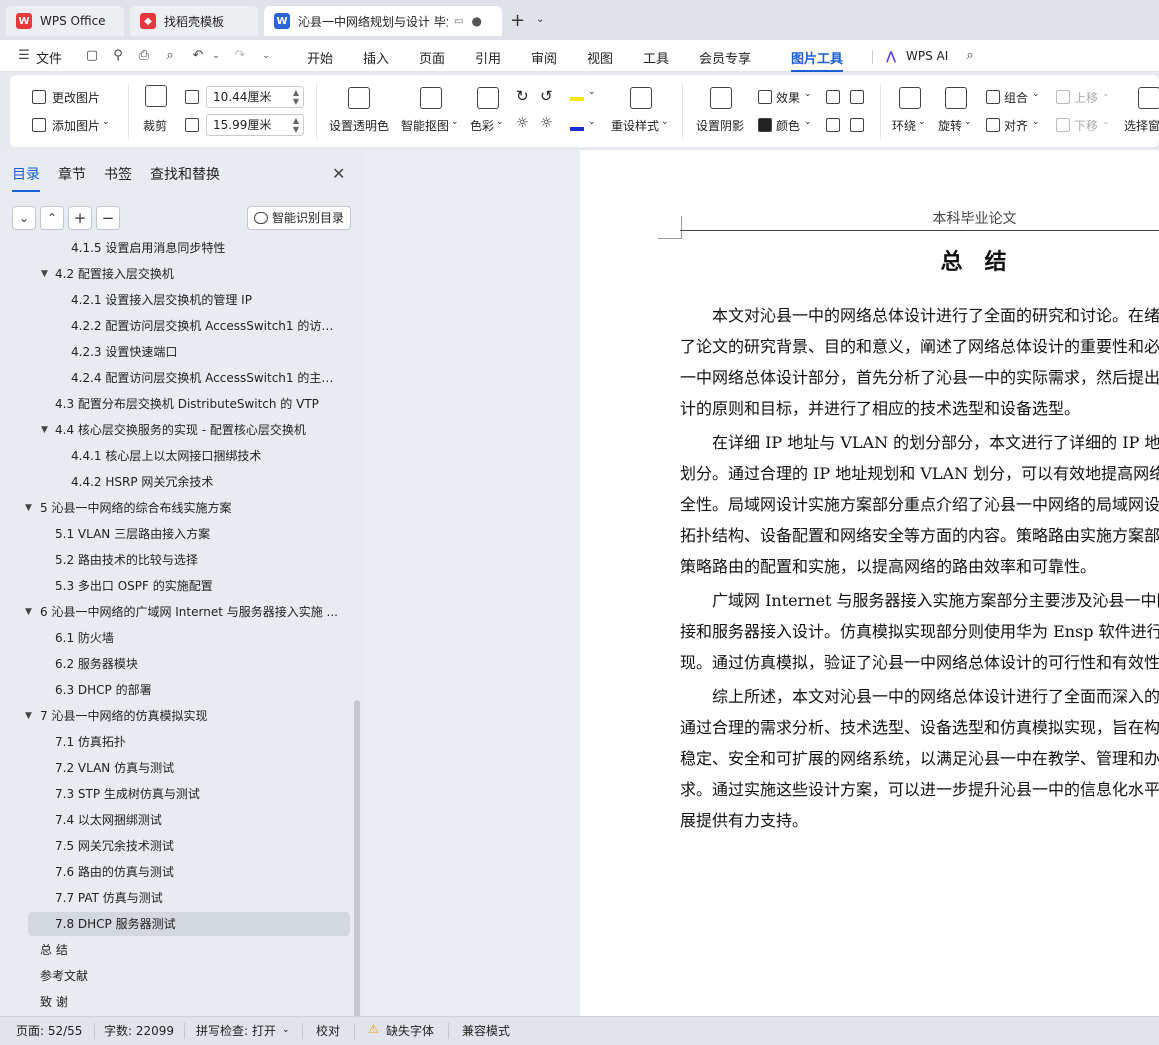  Describe the element at coordinates (383, 21) in the screenshot. I see `tab-document: W 沁县一中网络规划与设计 毕业 ▭ ●` at that location.